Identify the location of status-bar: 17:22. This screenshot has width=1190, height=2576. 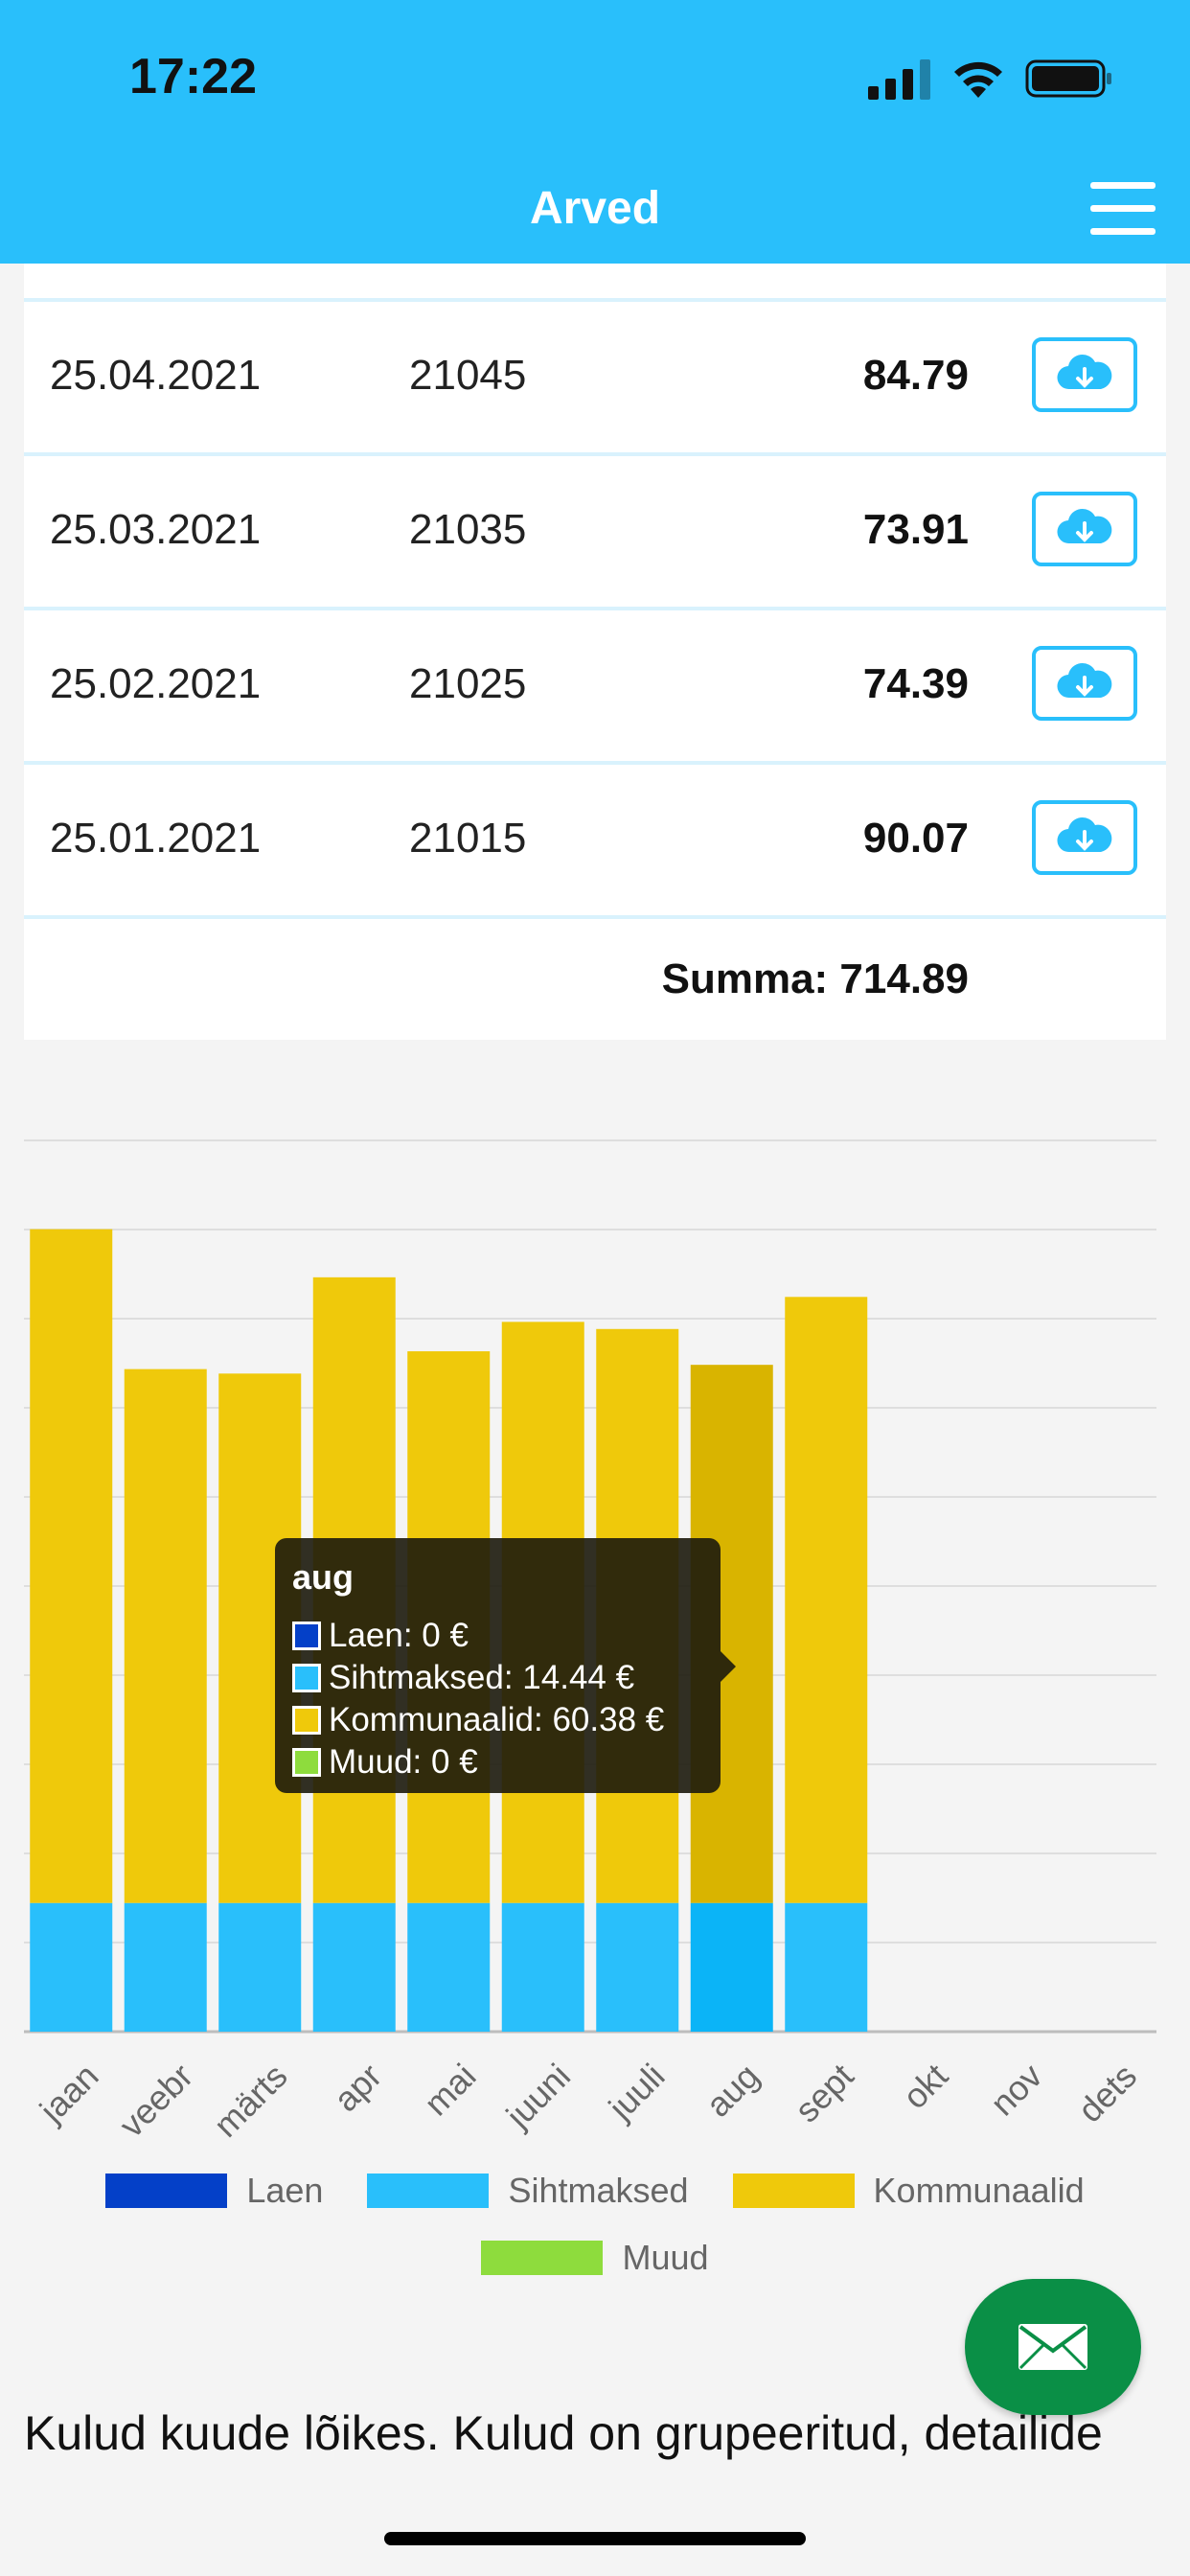
(595, 76).